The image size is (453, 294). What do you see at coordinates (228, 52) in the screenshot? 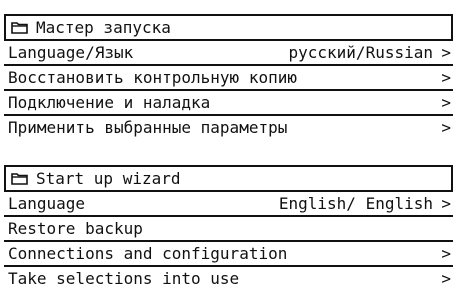
I see `menu-item-language: Language/Язык русский/Russian >` at bounding box center [228, 52].